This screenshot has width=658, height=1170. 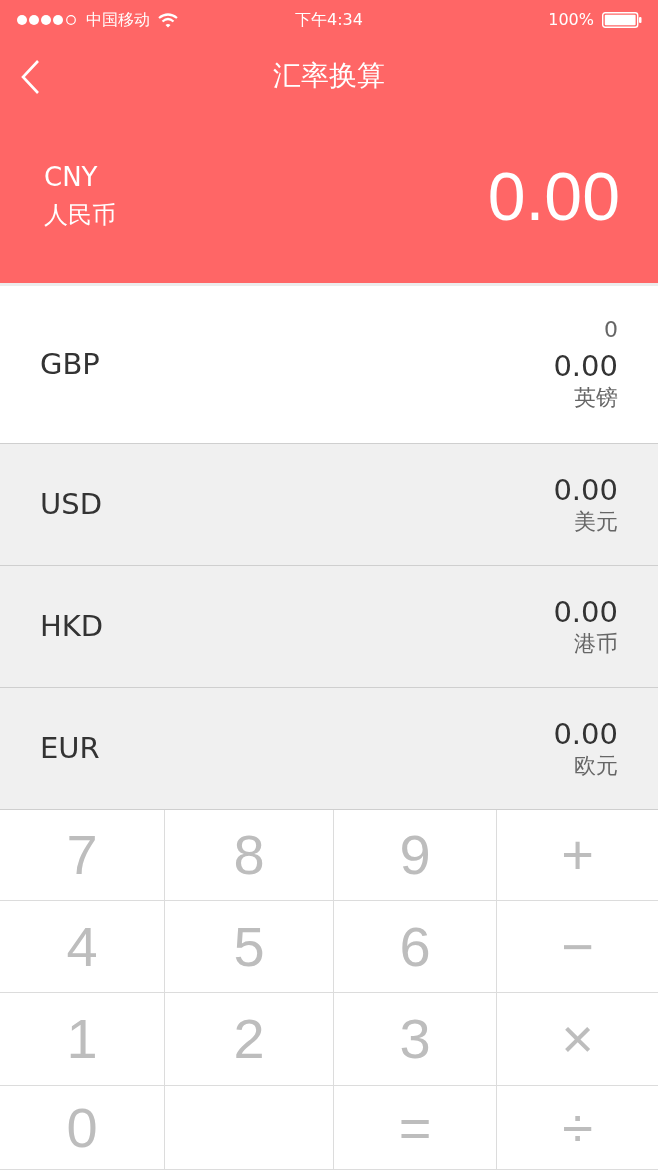 What do you see at coordinates (118, 20) in the screenshot?
I see `carrier-name: 中国移动` at bounding box center [118, 20].